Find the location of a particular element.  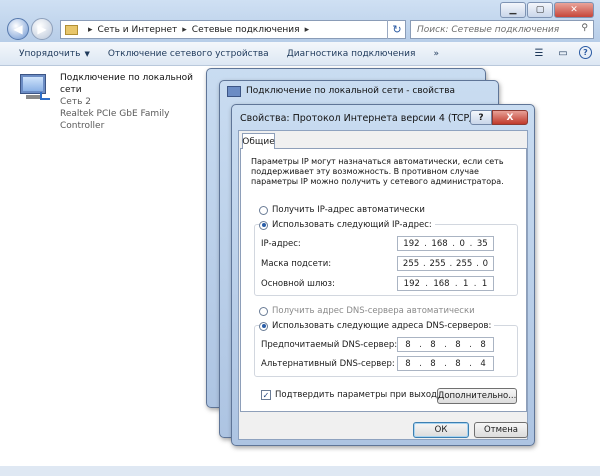

minimize-button: ▁ is located at coordinates (513, 10).